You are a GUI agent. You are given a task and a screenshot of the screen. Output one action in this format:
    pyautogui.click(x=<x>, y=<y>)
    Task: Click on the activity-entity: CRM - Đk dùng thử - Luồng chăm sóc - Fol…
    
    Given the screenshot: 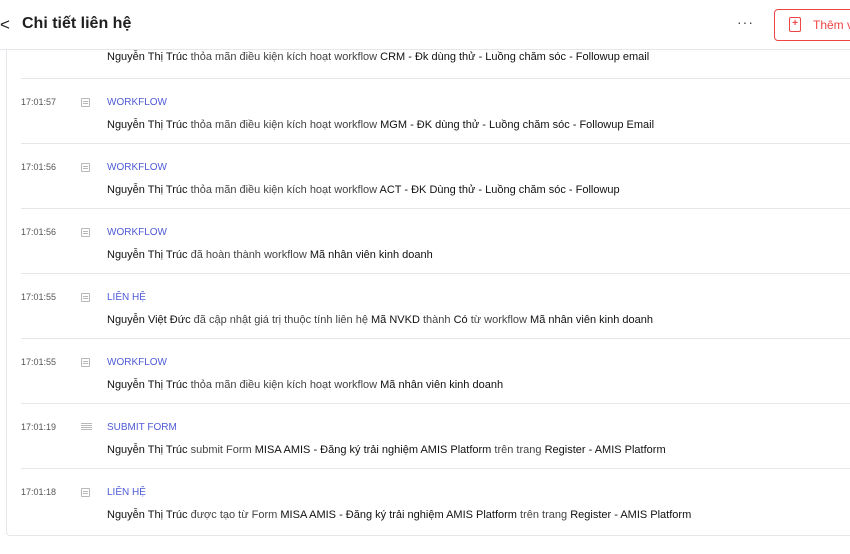 What is the action you would take?
    pyautogui.click(x=515, y=57)
    